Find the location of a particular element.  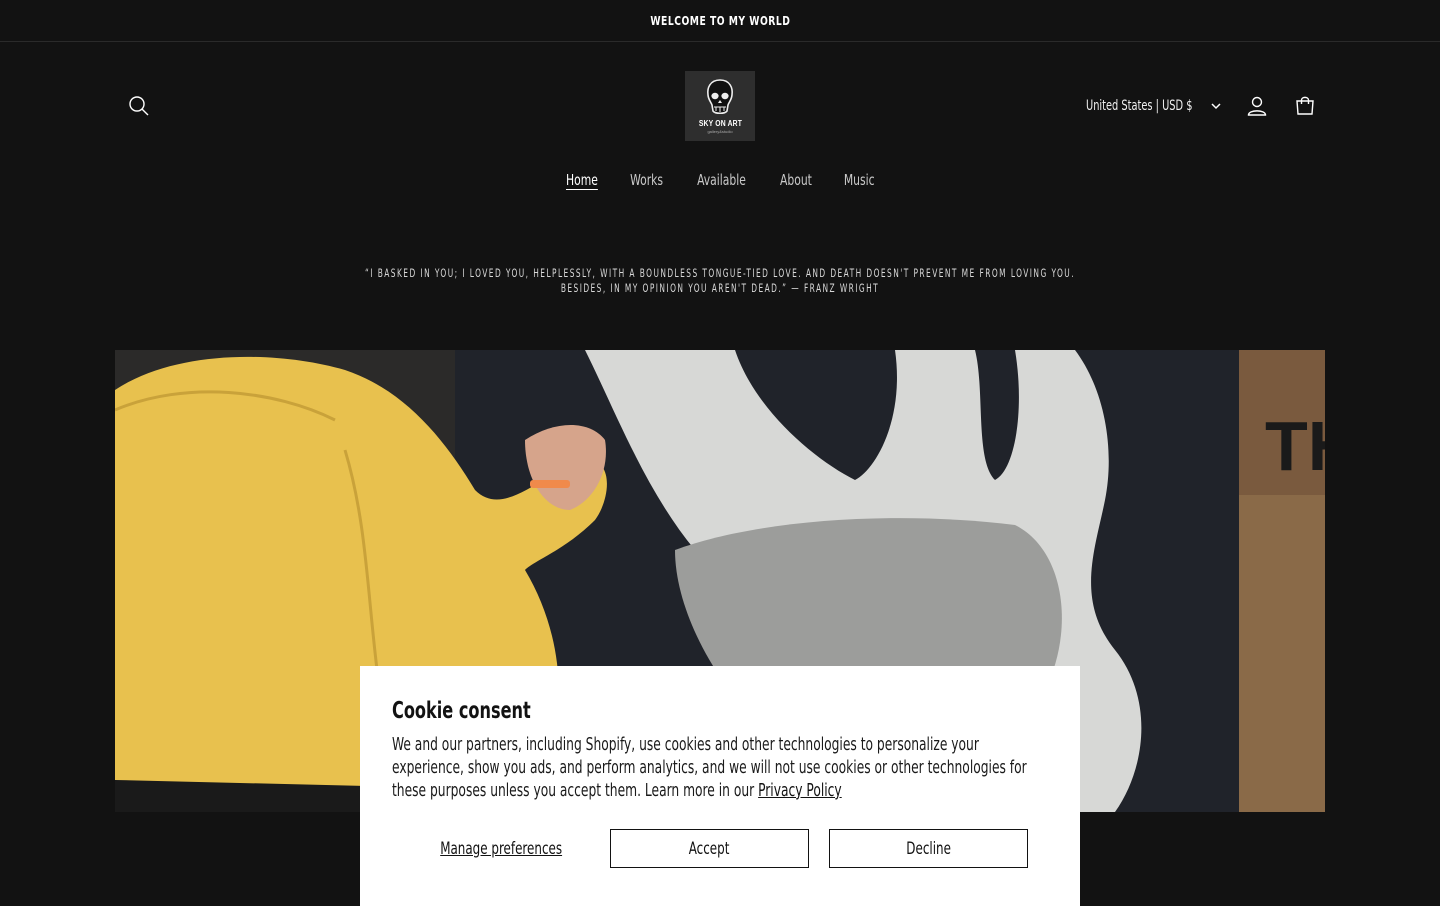

site-logo: SKY ON ART gallery&studio is located at coordinates (720, 106).